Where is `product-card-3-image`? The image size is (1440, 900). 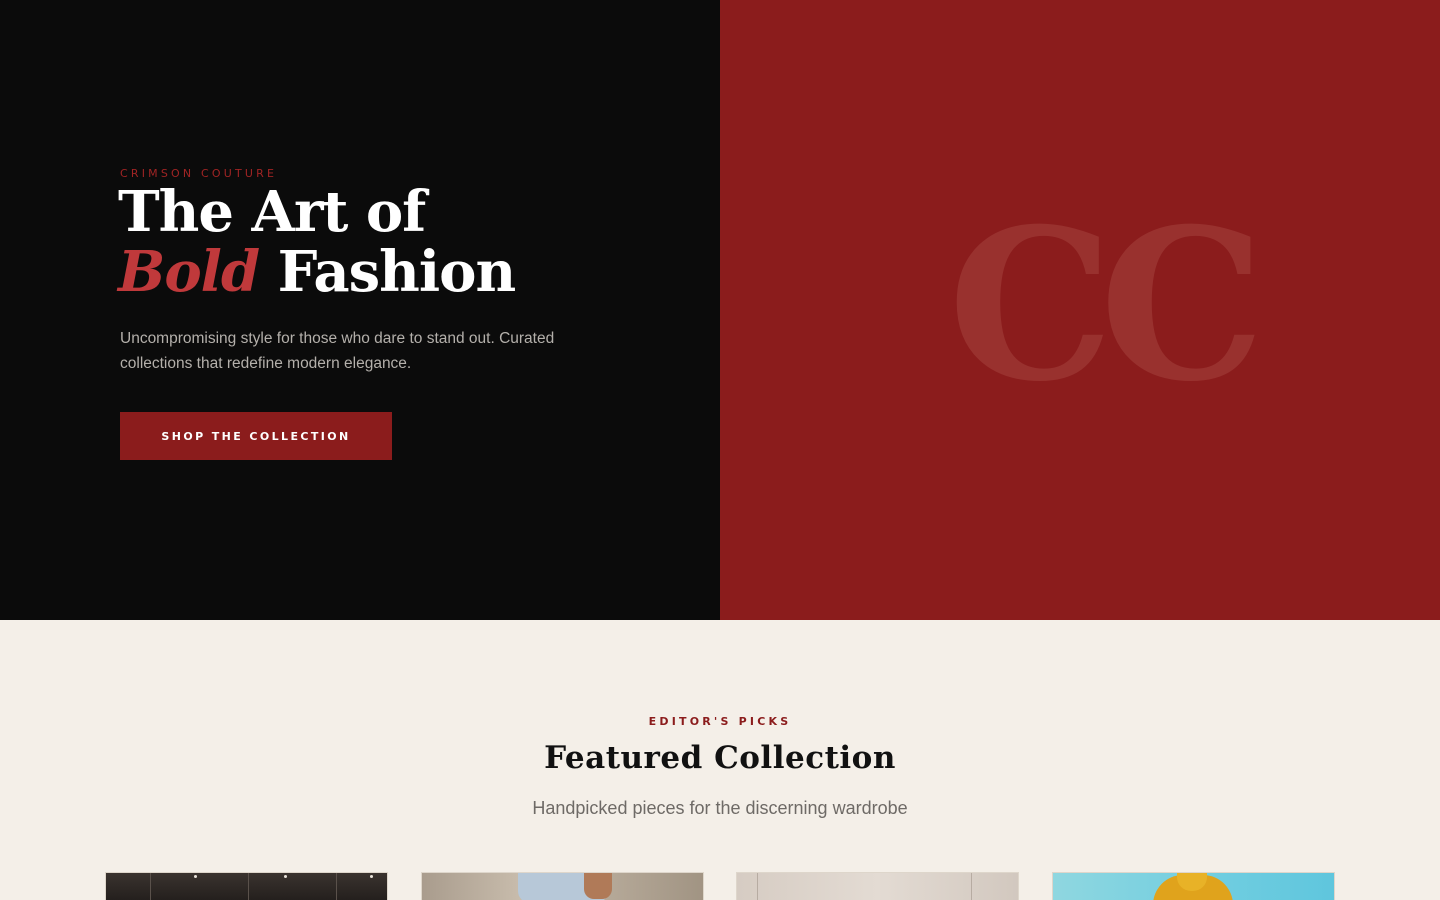
product-card-3-image is located at coordinates (877, 886).